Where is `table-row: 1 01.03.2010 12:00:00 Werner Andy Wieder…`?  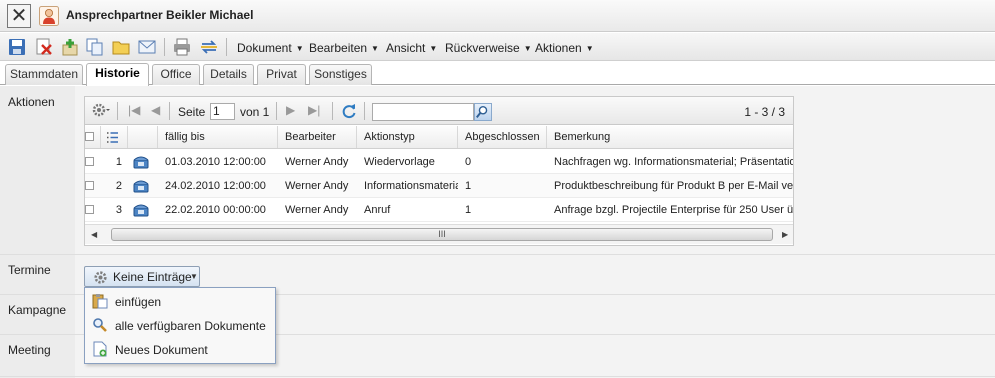
table-row: 1 01.03.2010 12:00:00 Werner Andy Wieder… is located at coordinates (439, 162).